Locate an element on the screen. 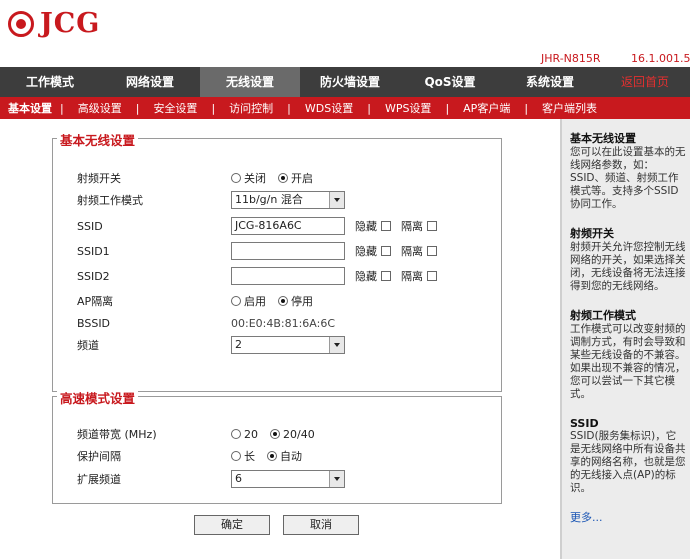  row-ssid1: SSID1 隐藏 隔离 is located at coordinates (287, 251).